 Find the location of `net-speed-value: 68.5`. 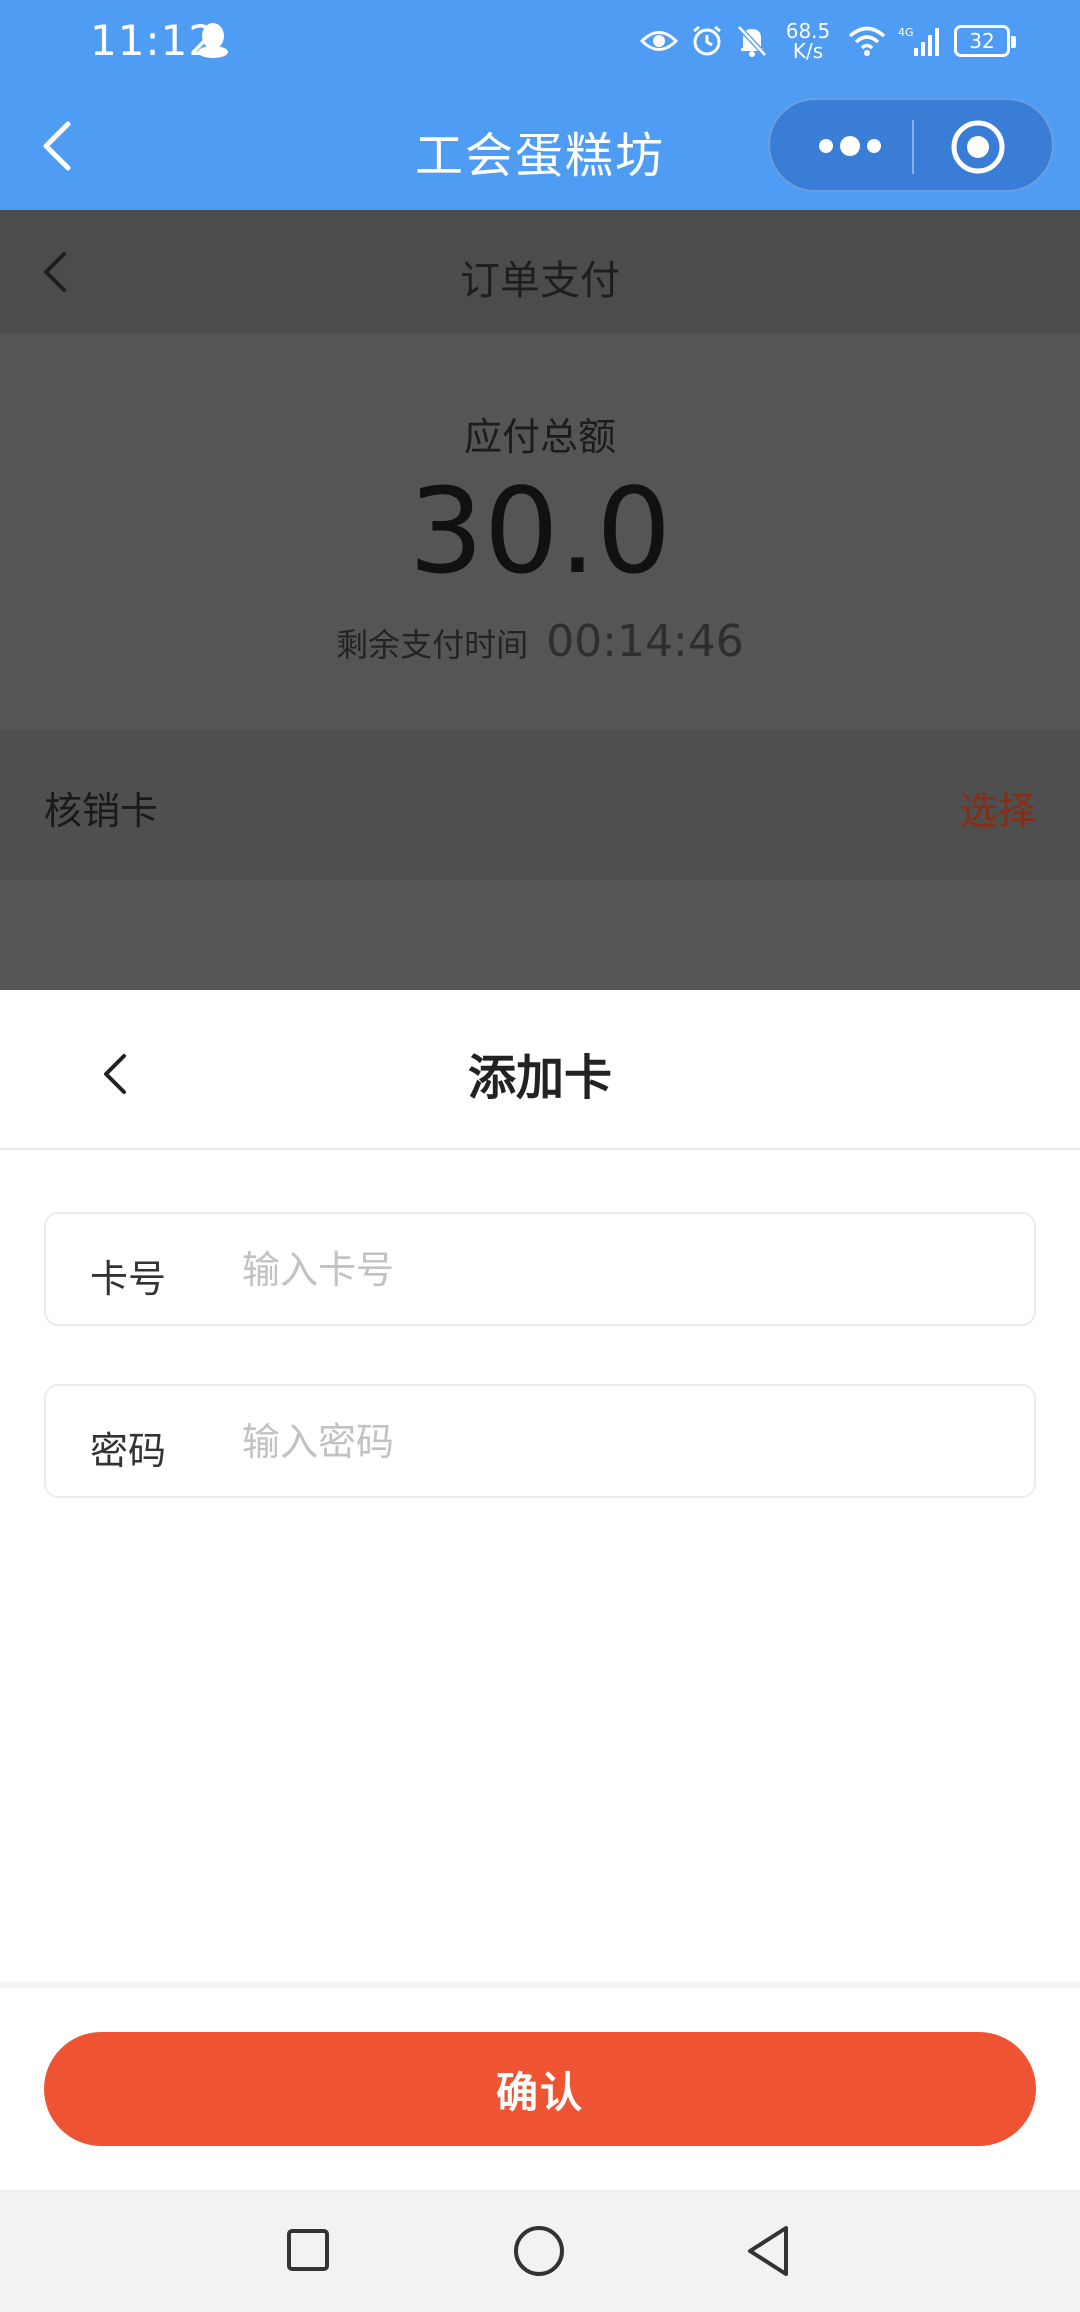

net-speed-value: 68.5 is located at coordinates (808, 31).